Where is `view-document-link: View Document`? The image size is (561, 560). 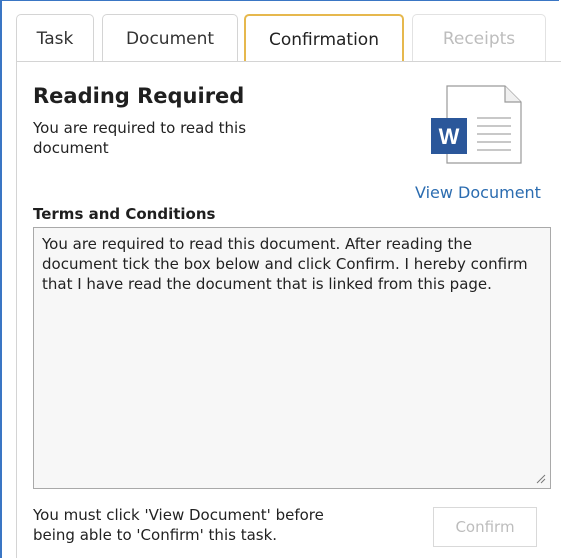
view-document-link: View Document is located at coordinates (478, 192).